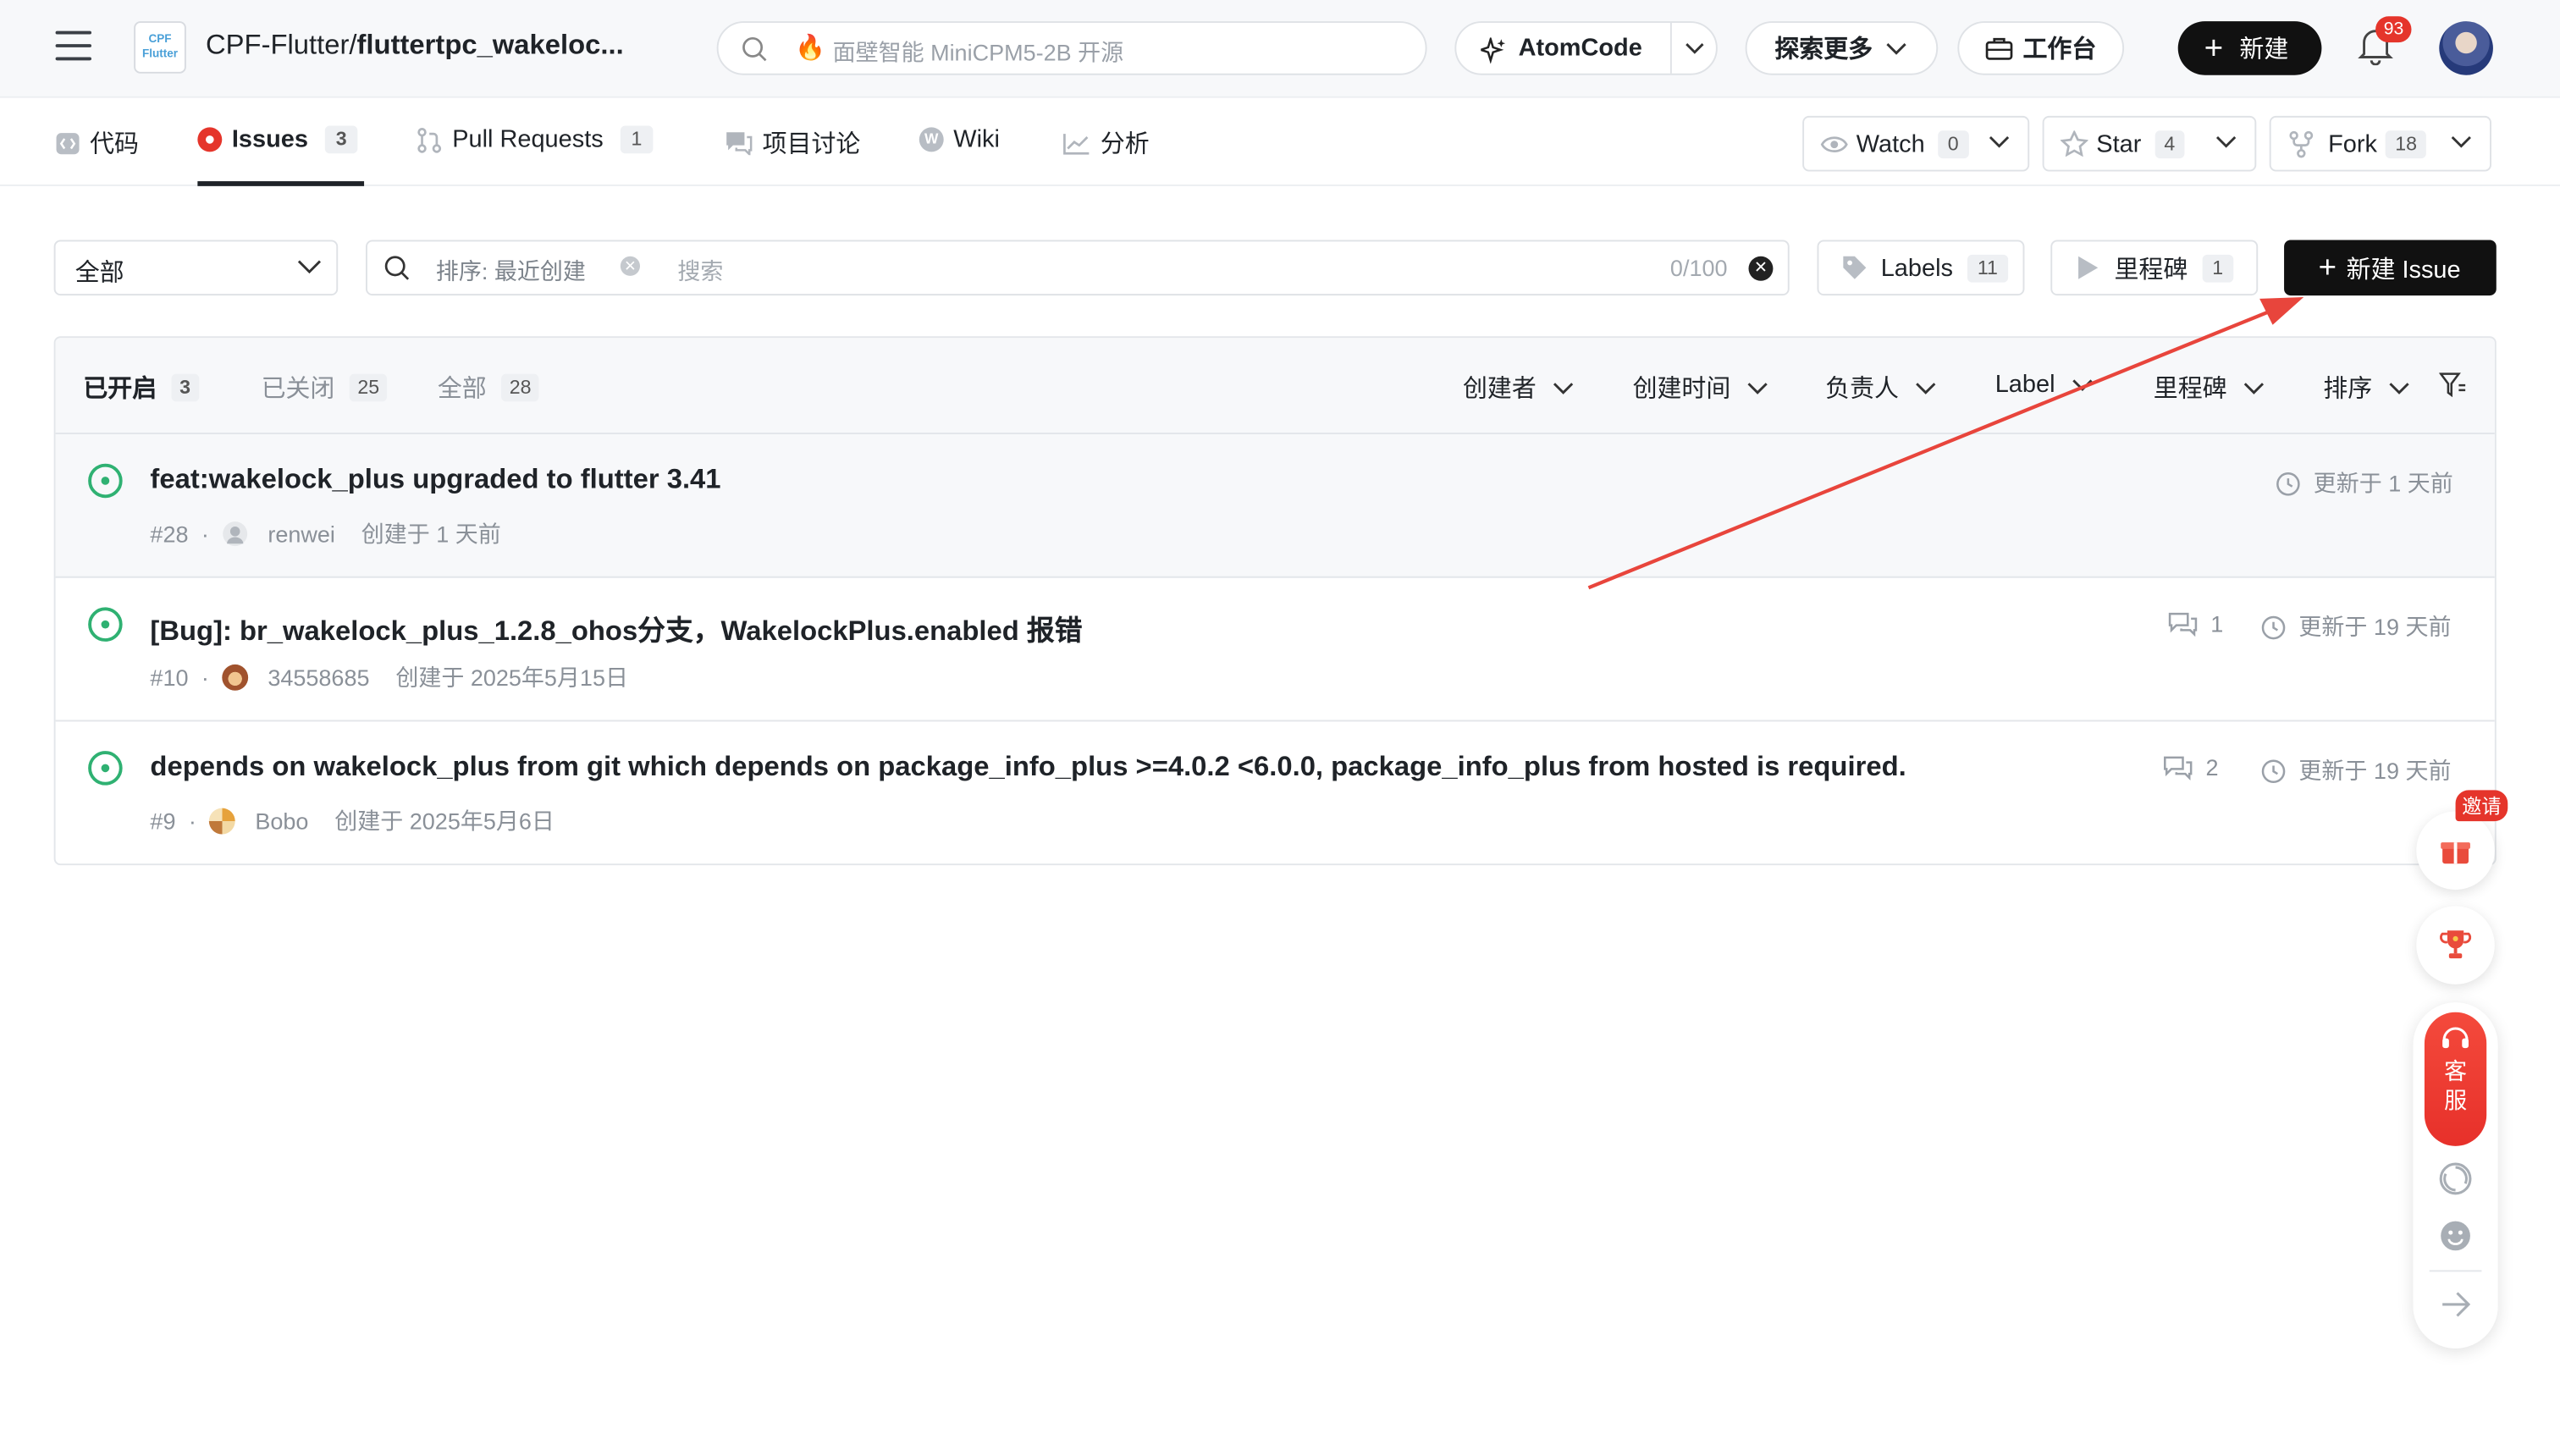 The height and width of the screenshot is (1456, 2560). Describe the element at coordinates (1493, 50) in the screenshot. I see `sparkle-icon` at that location.